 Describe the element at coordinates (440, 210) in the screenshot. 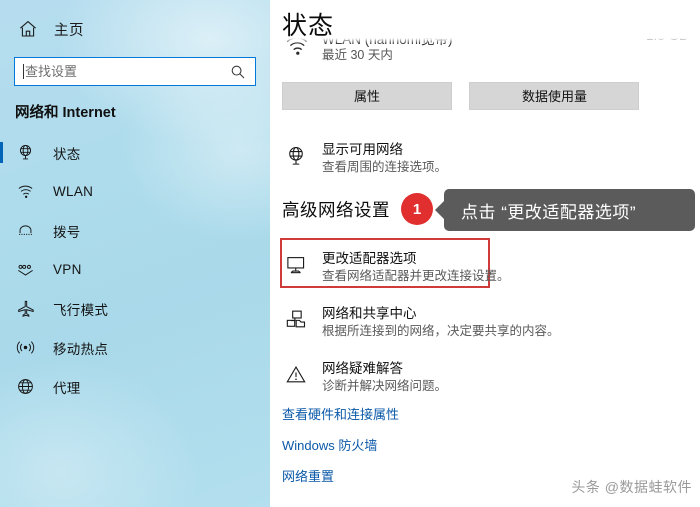

I see `tooltip-arrow` at that location.